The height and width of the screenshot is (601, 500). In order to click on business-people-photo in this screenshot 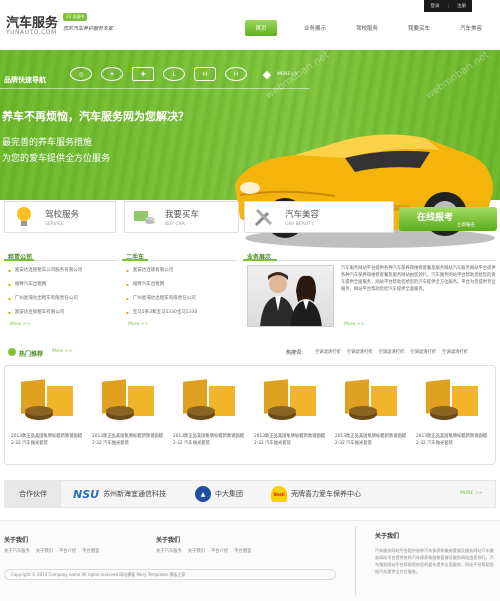, I will do `click(290, 296)`.